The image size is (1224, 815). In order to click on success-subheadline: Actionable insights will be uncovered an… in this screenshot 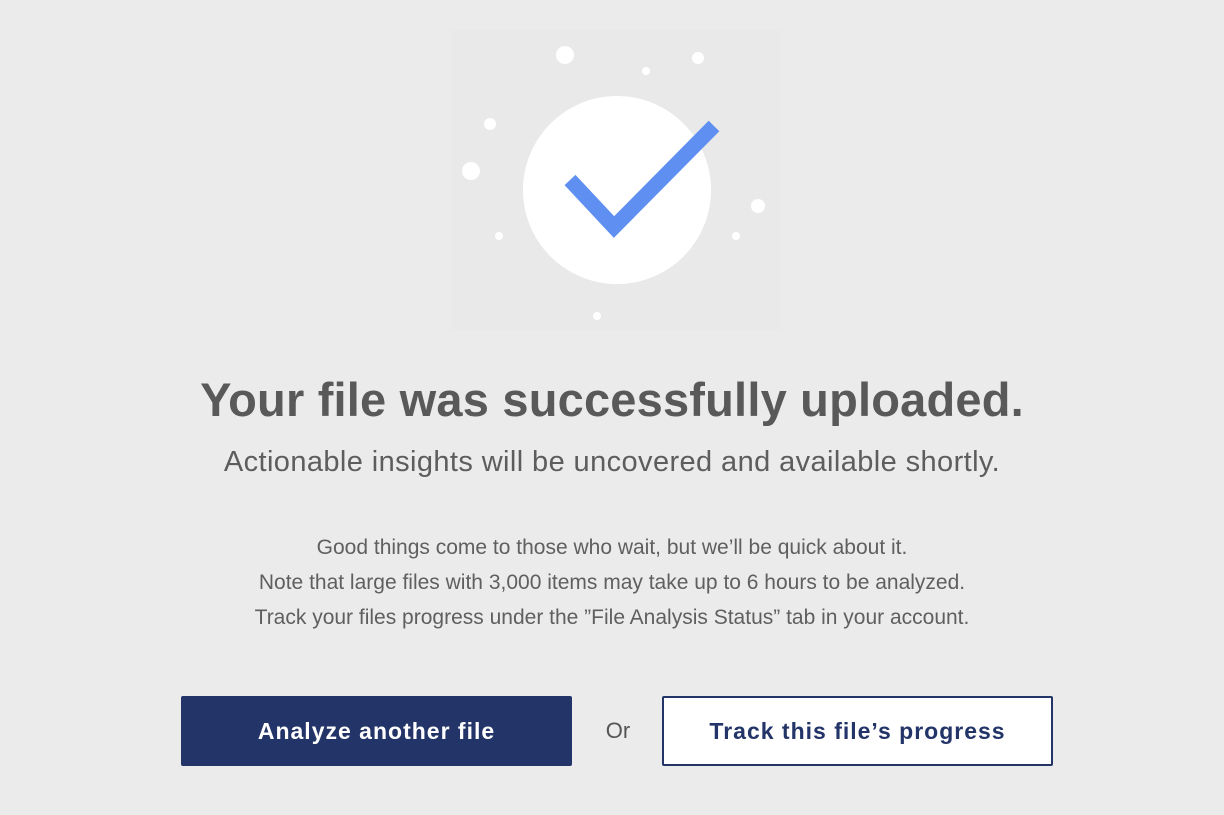, I will do `click(612, 462)`.